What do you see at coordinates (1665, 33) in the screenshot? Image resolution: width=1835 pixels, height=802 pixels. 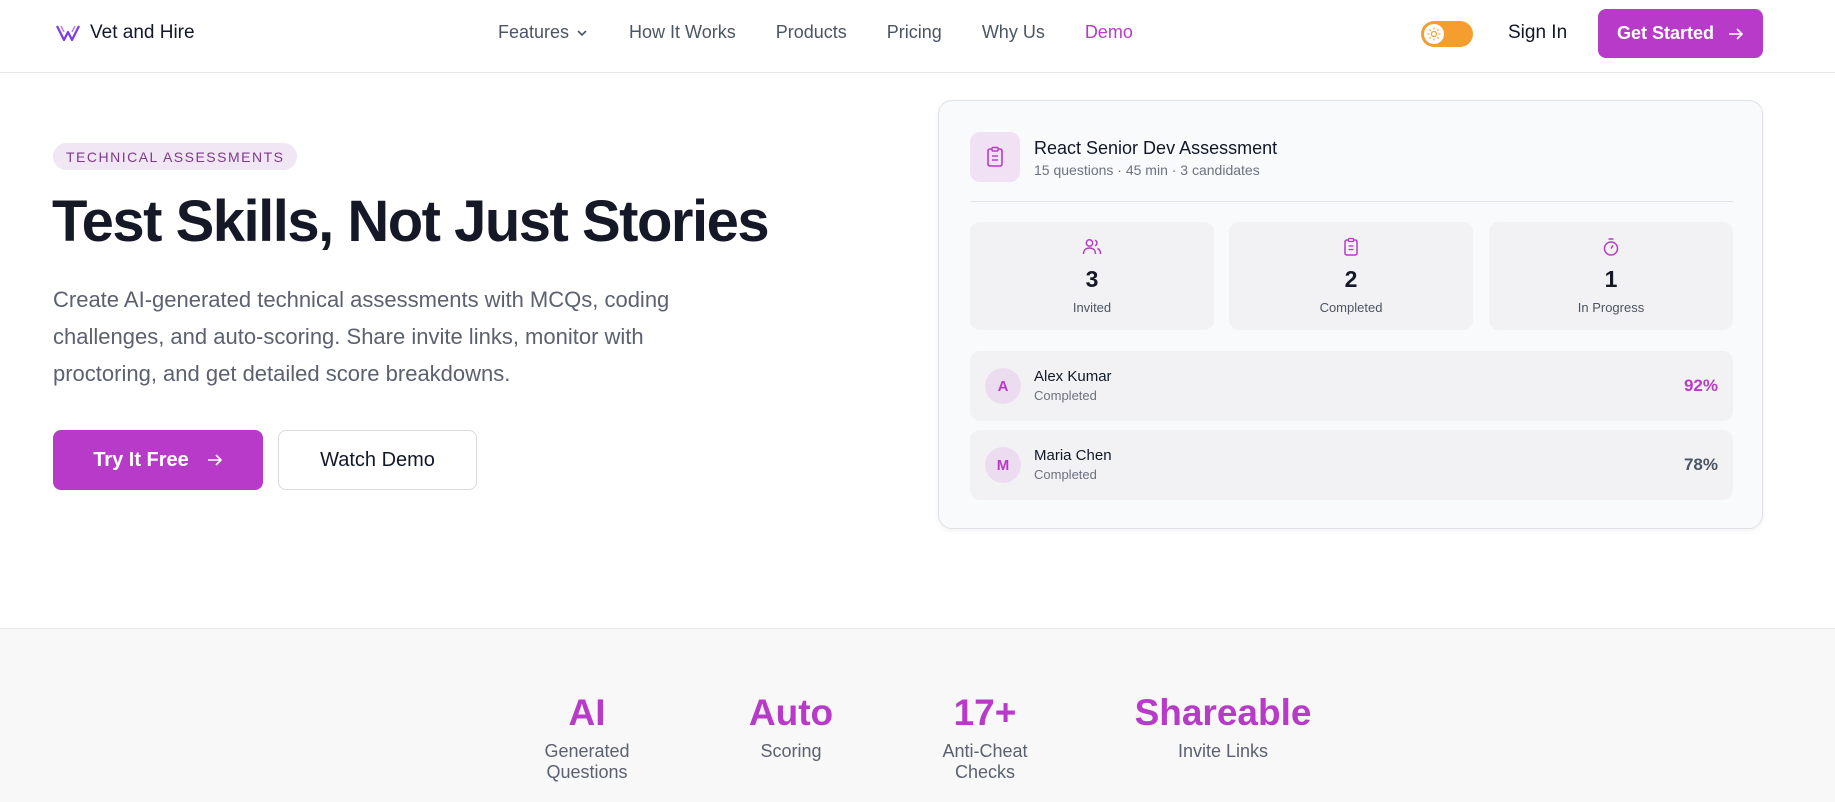 I see `get-started-label: Get Started` at bounding box center [1665, 33].